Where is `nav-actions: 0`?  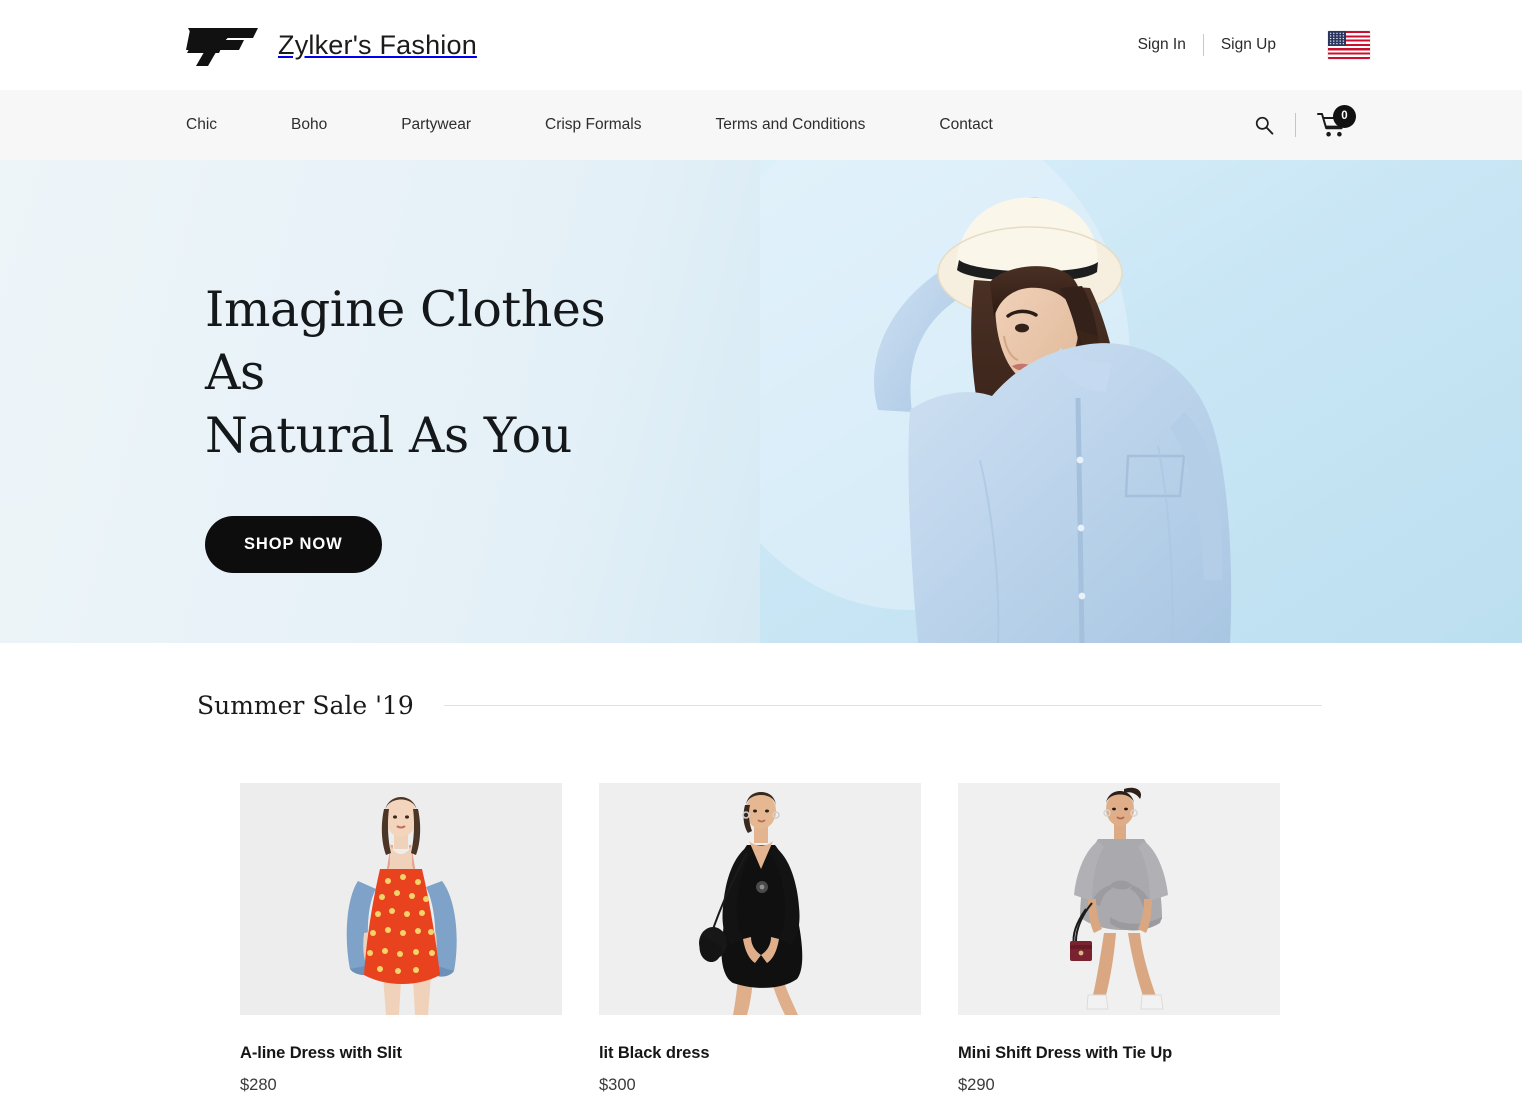 nav-actions: 0 is located at coordinates (1304, 123).